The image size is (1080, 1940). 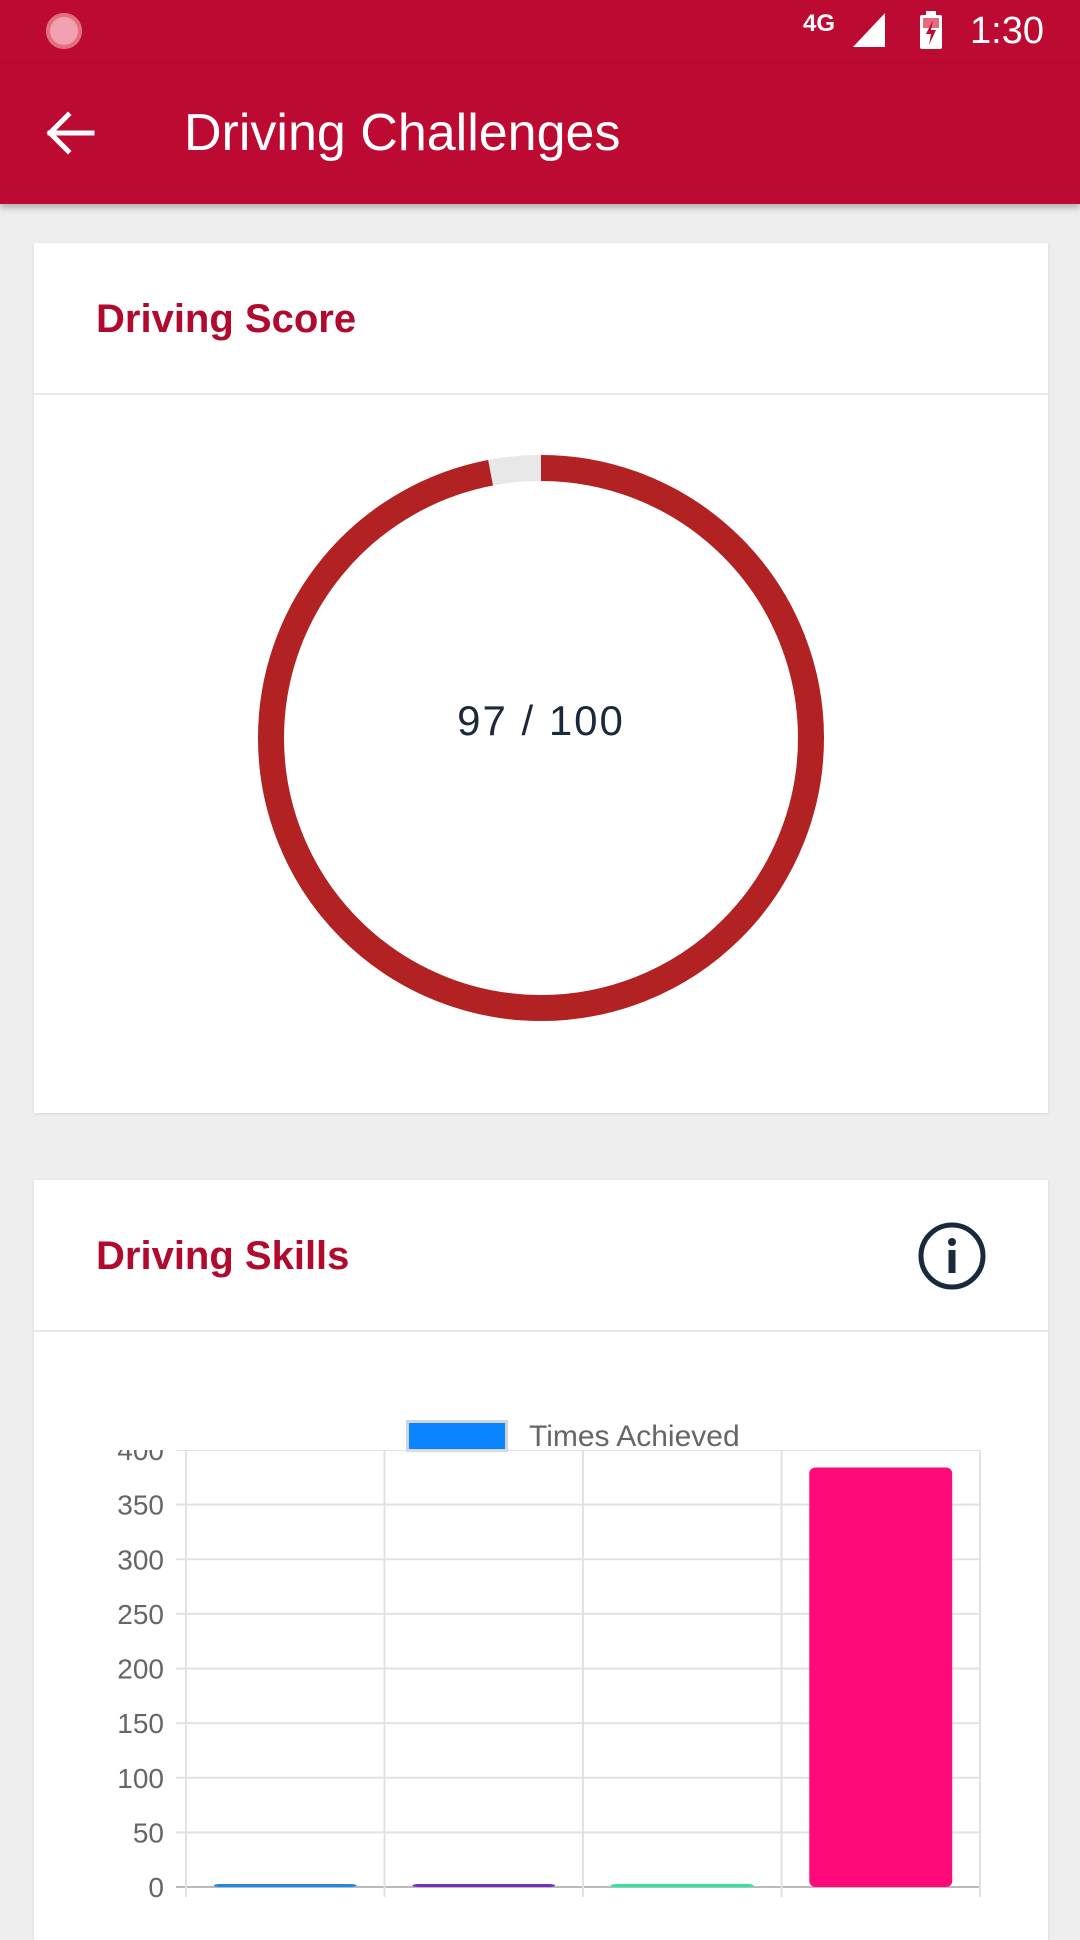 I want to click on y-tick-label: 350, so click(x=140, y=1505).